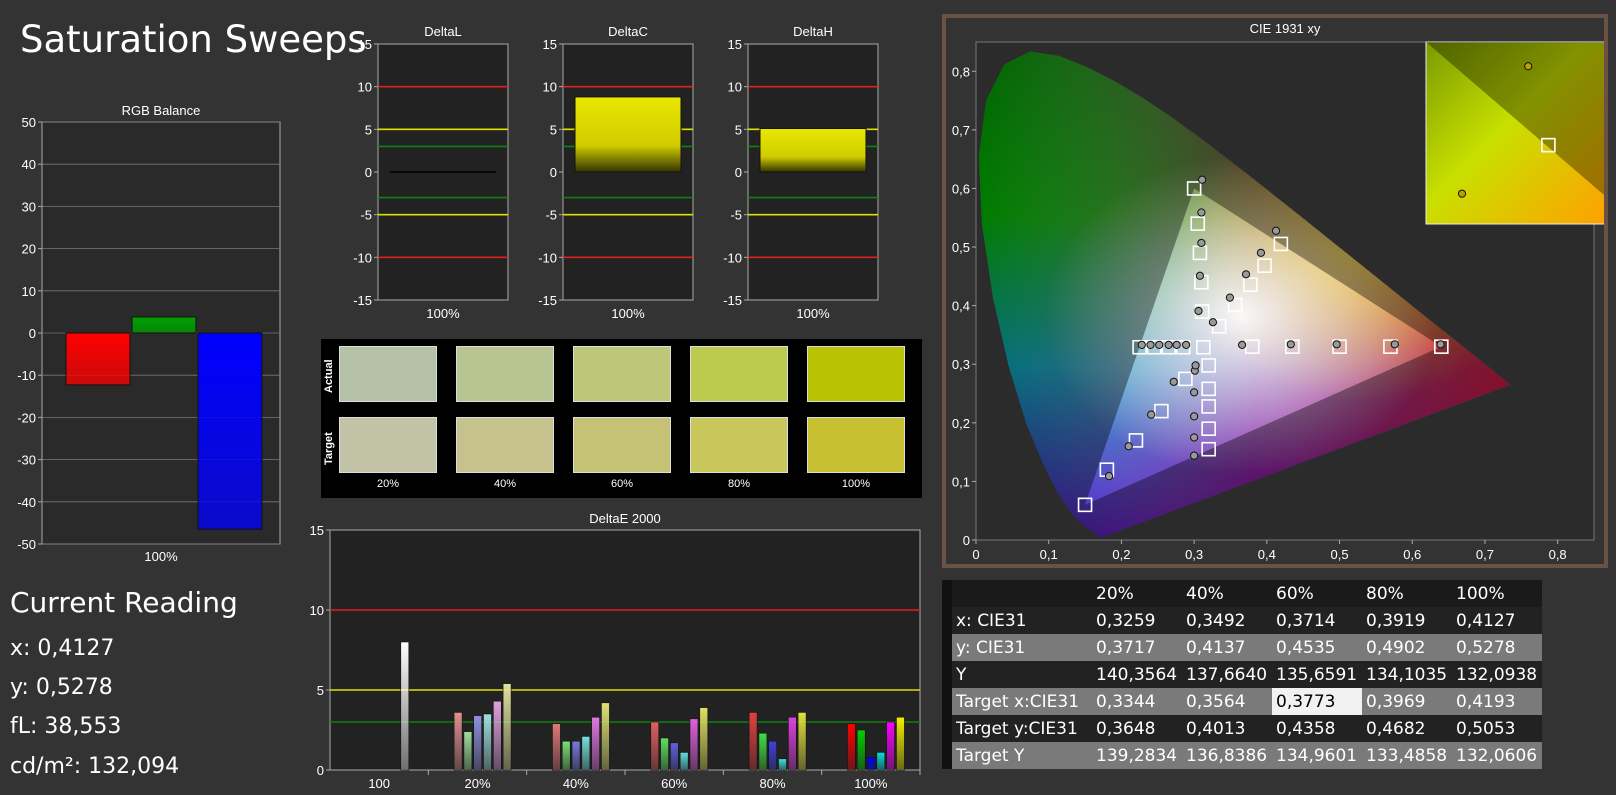 Image resolution: width=1616 pixels, height=795 pixels. I want to click on table-cell: 0,3259, so click(1137, 620).